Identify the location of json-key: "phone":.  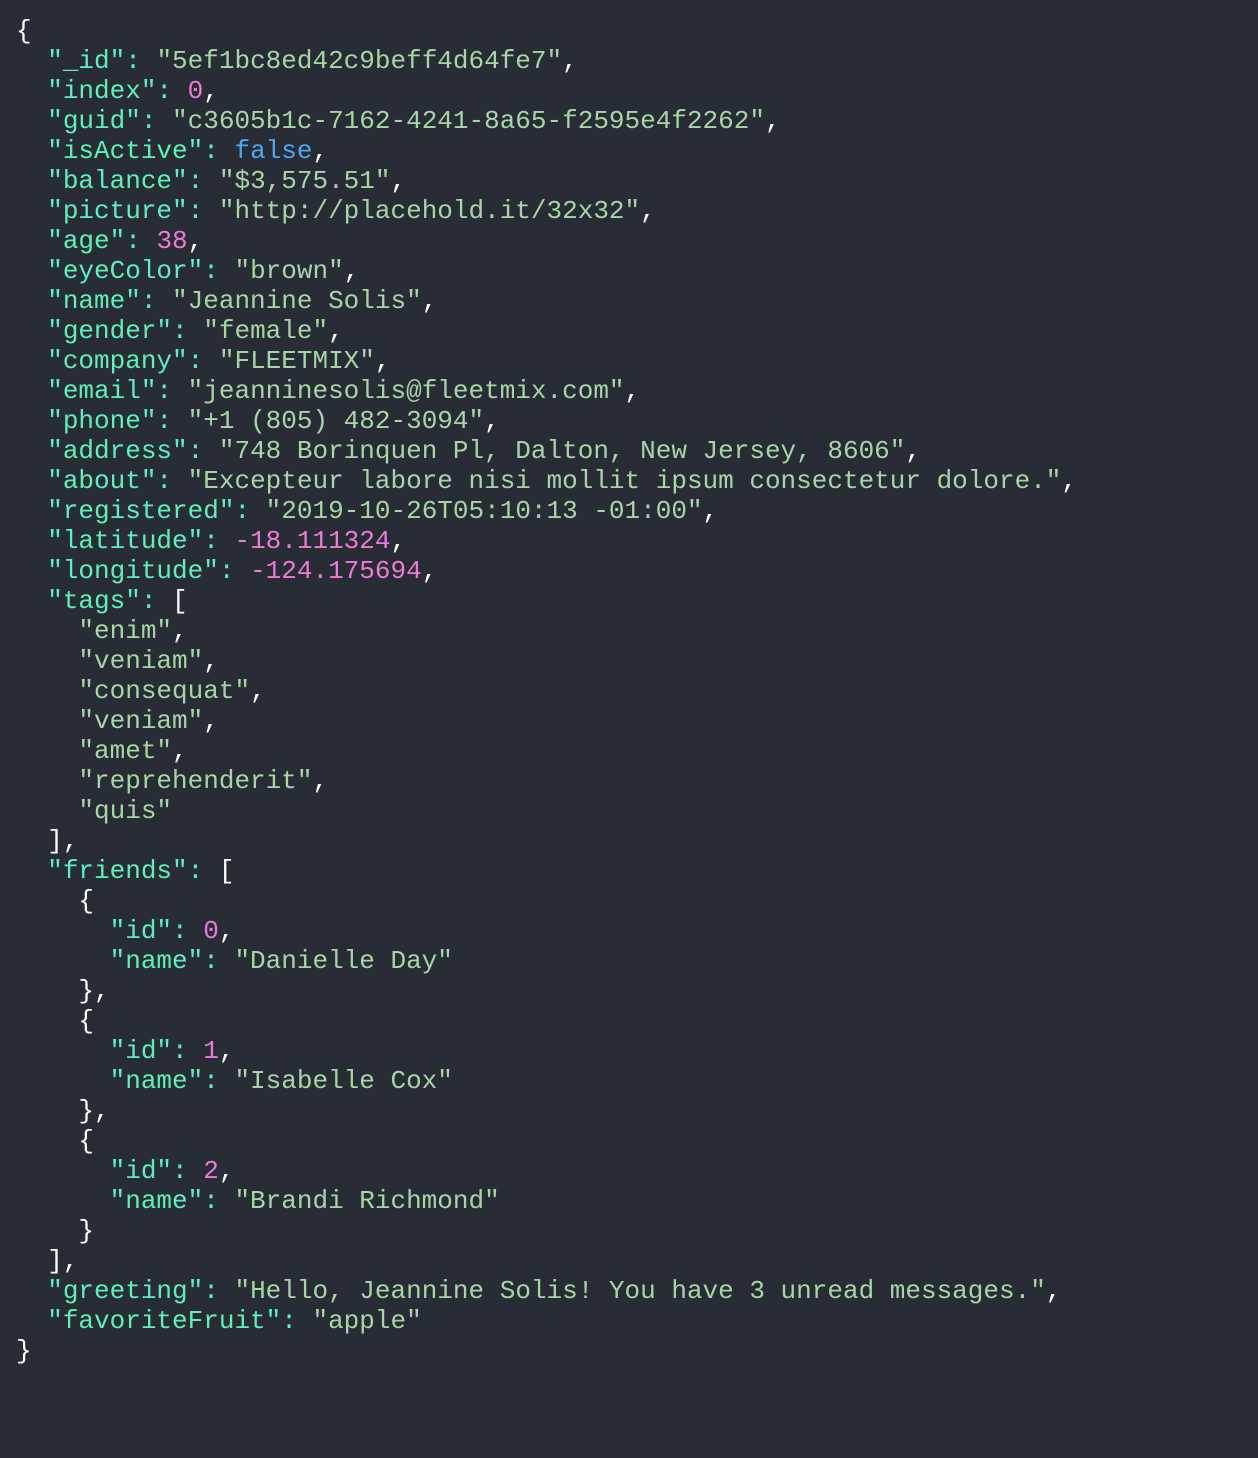
(110, 421).